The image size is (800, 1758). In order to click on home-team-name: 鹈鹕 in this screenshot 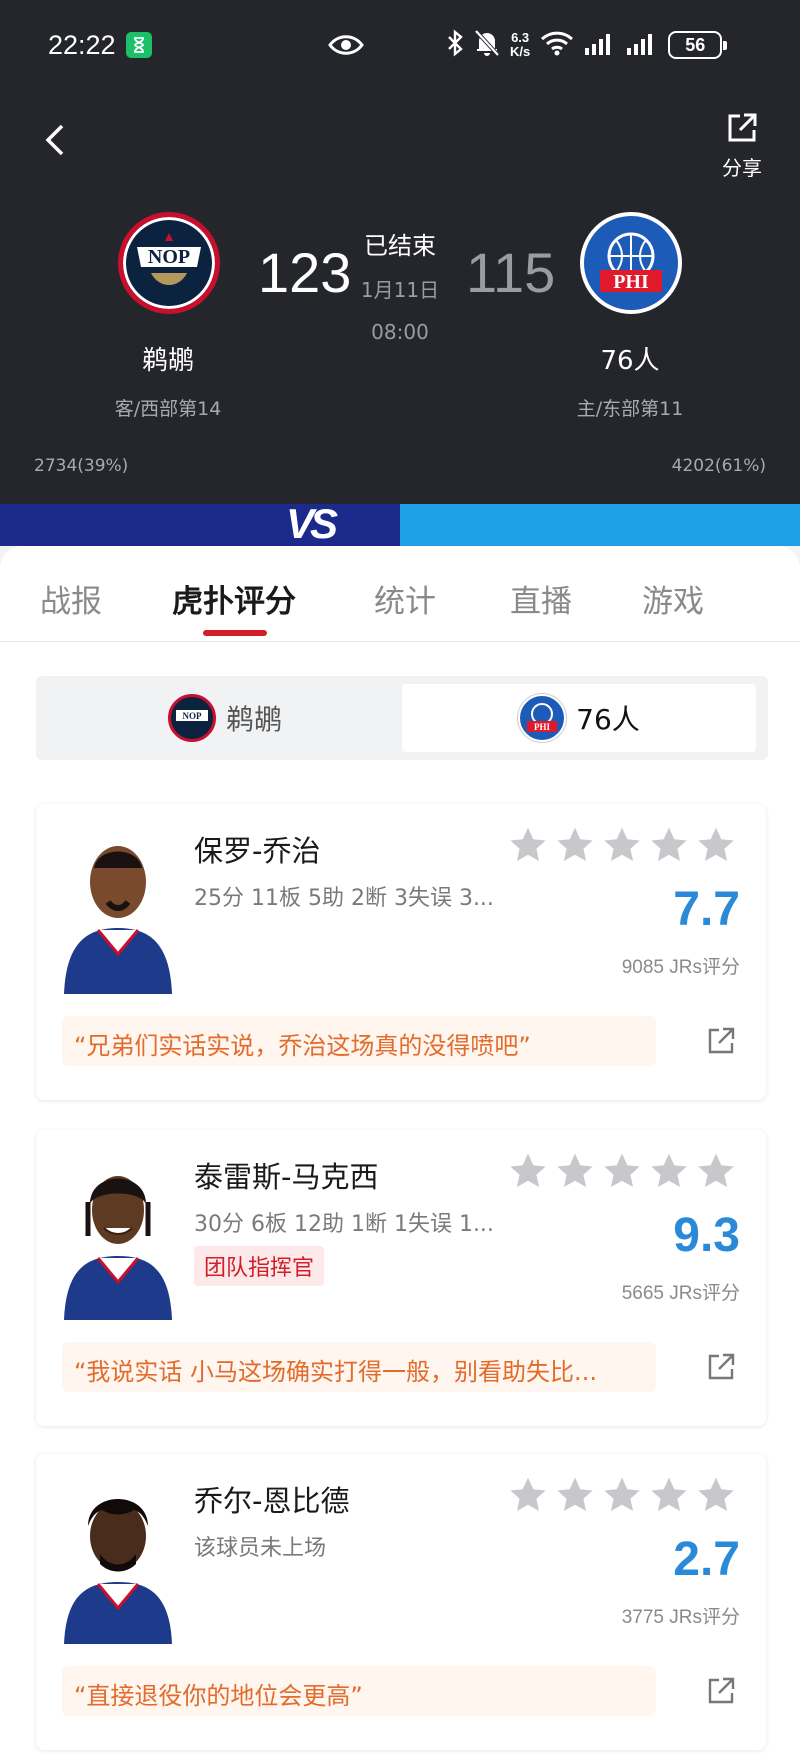, I will do `click(167, 361)`.